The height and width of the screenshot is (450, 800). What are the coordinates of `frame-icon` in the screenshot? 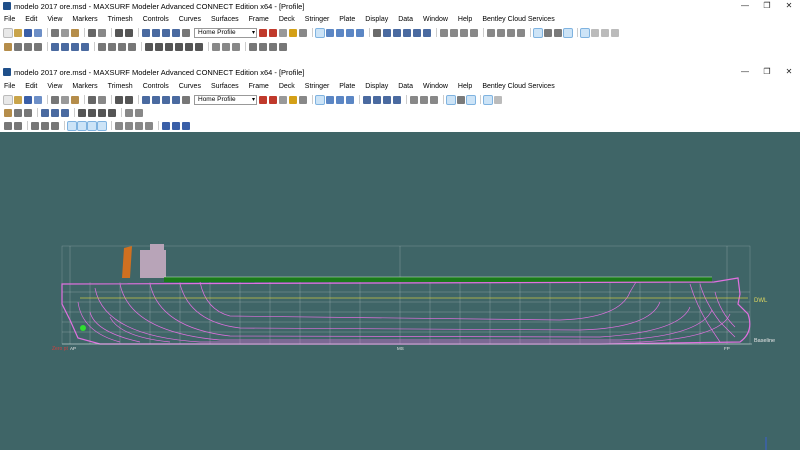 It's located at (585, 32).